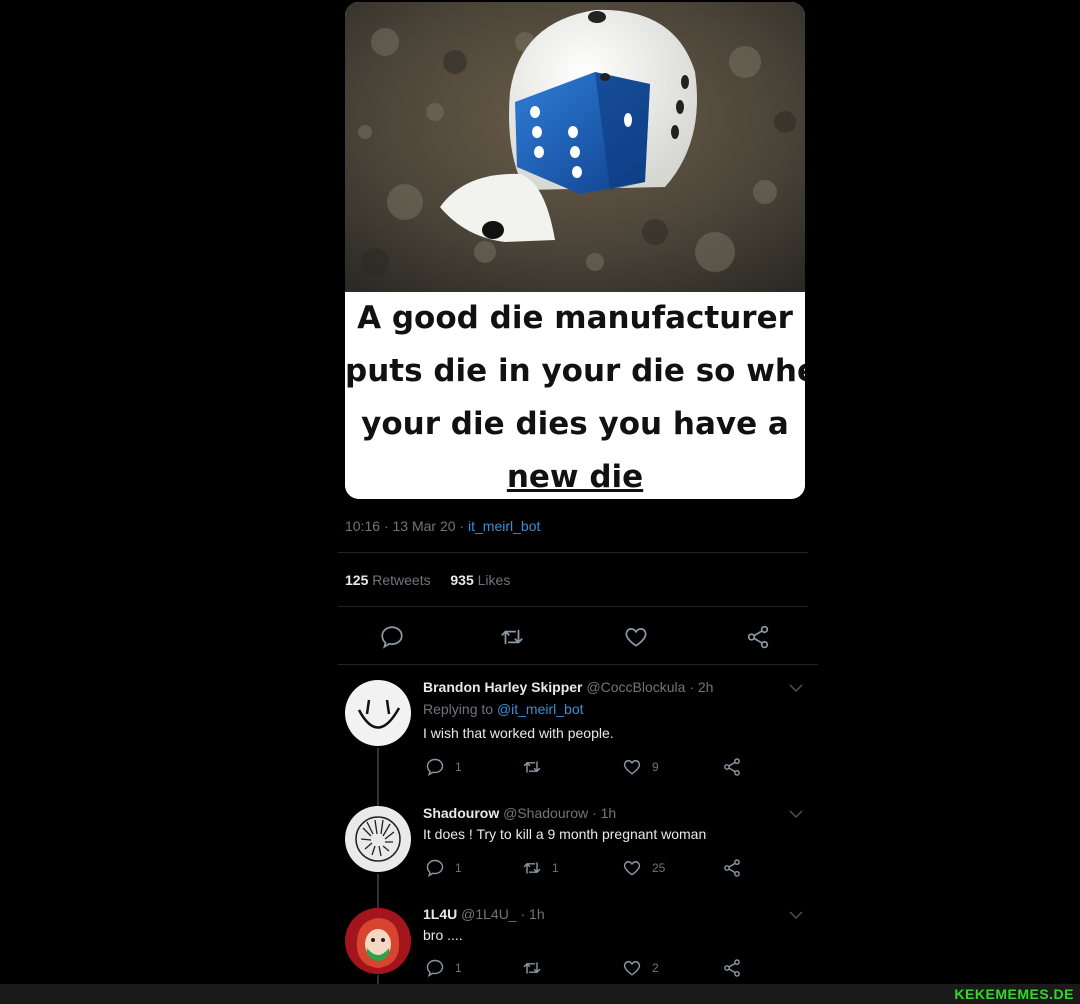 The height and width of the screenshot is (1004, 1080). I want to click on tweet-source-link: it_meirl_bot, so click(504, 526).